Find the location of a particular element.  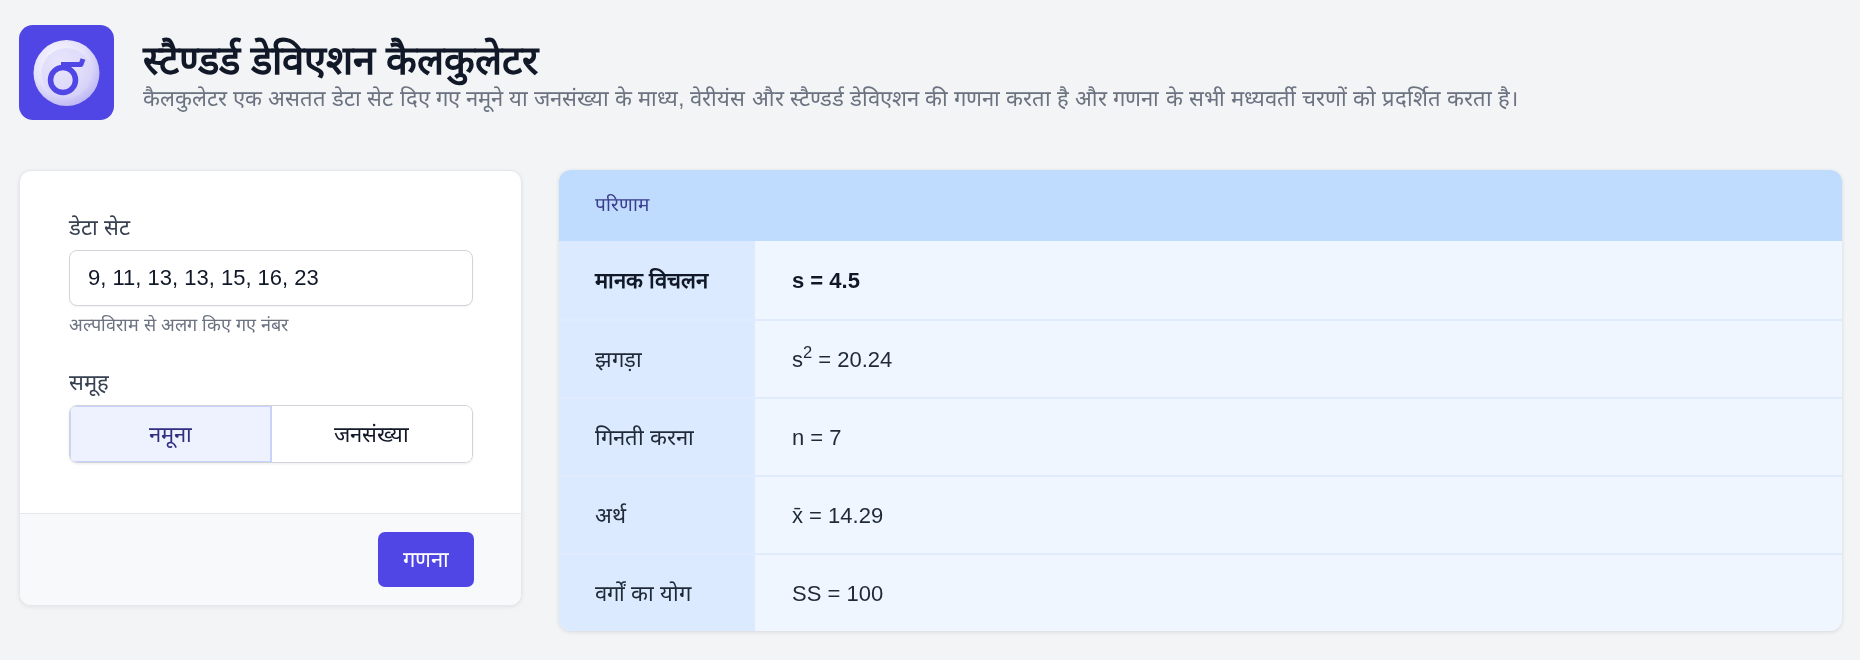

result-value-cell-text: s = 4.5 is located at coordinates (826, 280).